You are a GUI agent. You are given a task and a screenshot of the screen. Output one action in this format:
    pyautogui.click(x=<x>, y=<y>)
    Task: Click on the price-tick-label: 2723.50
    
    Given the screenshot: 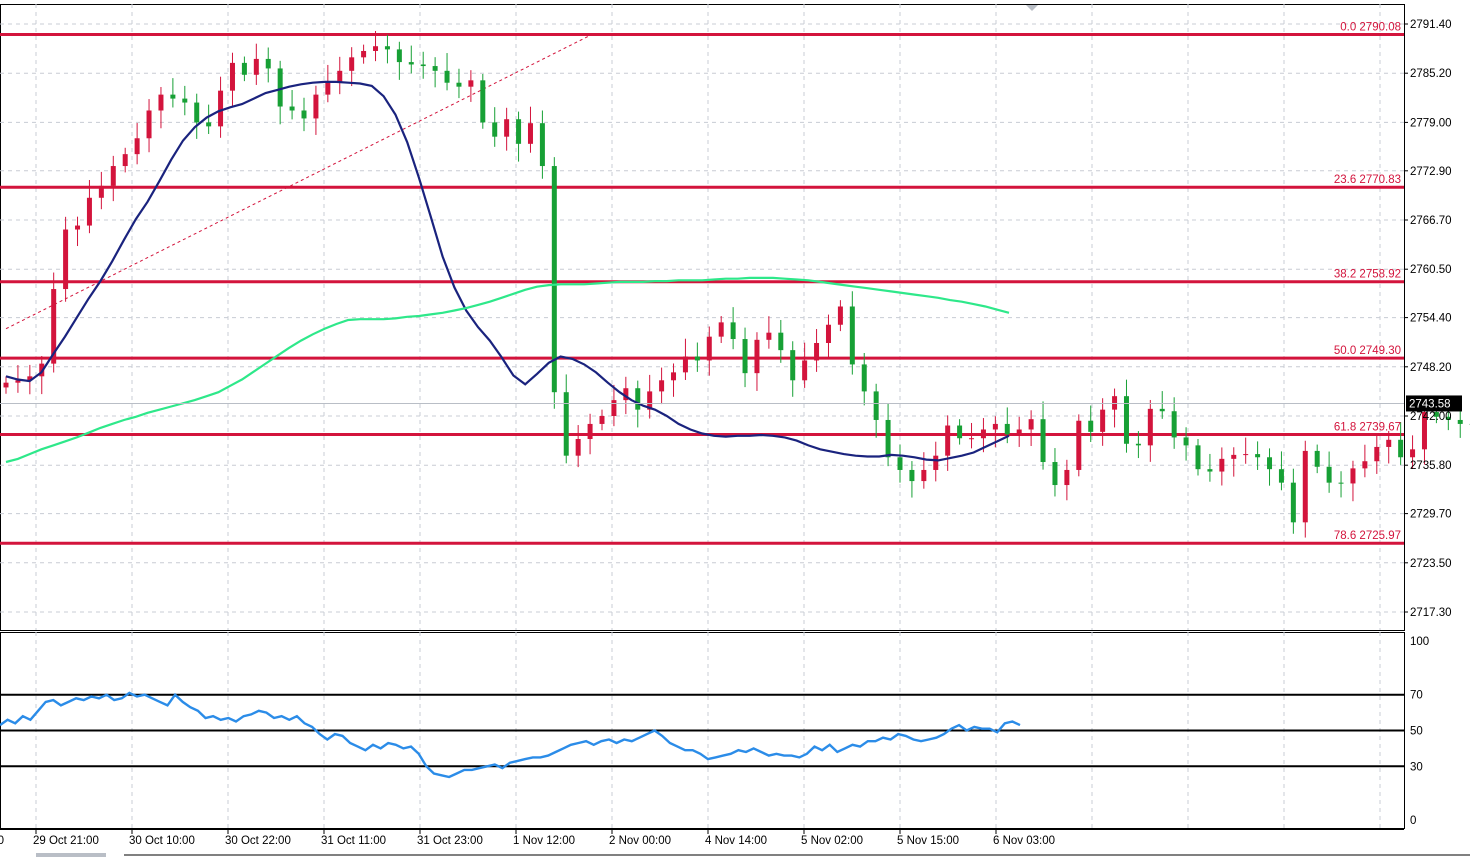 What is the action you would take?
    pyautogui.click(x=1431, y=564)
    